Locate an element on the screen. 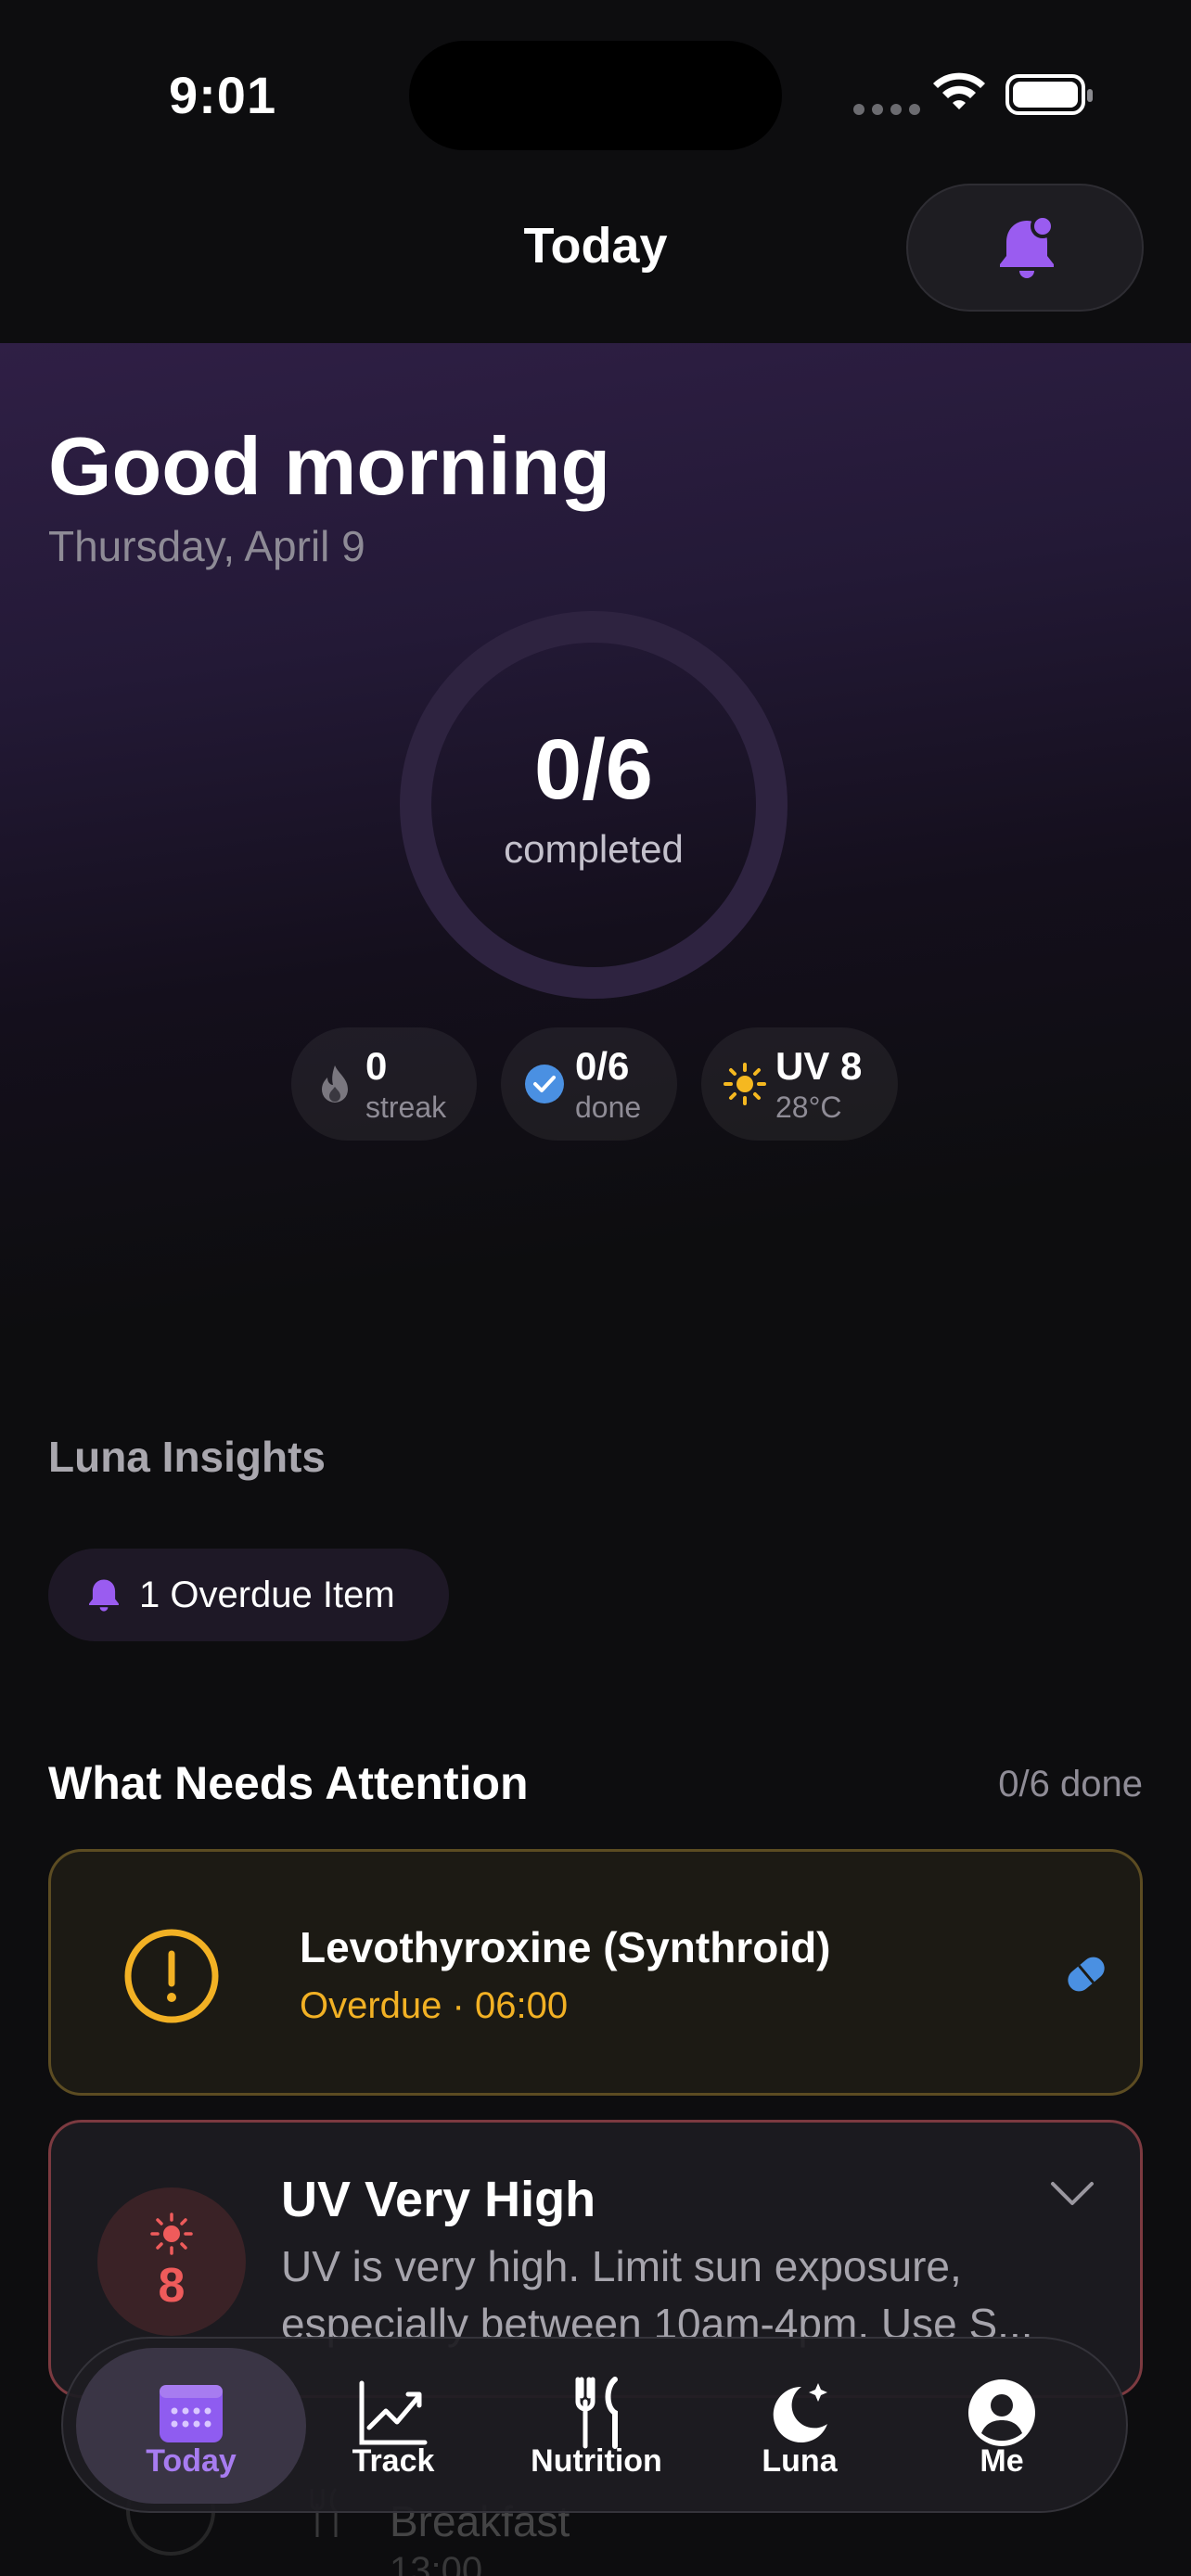  tab-nutrition: Nutrition is located at coordinates (597, 2426).